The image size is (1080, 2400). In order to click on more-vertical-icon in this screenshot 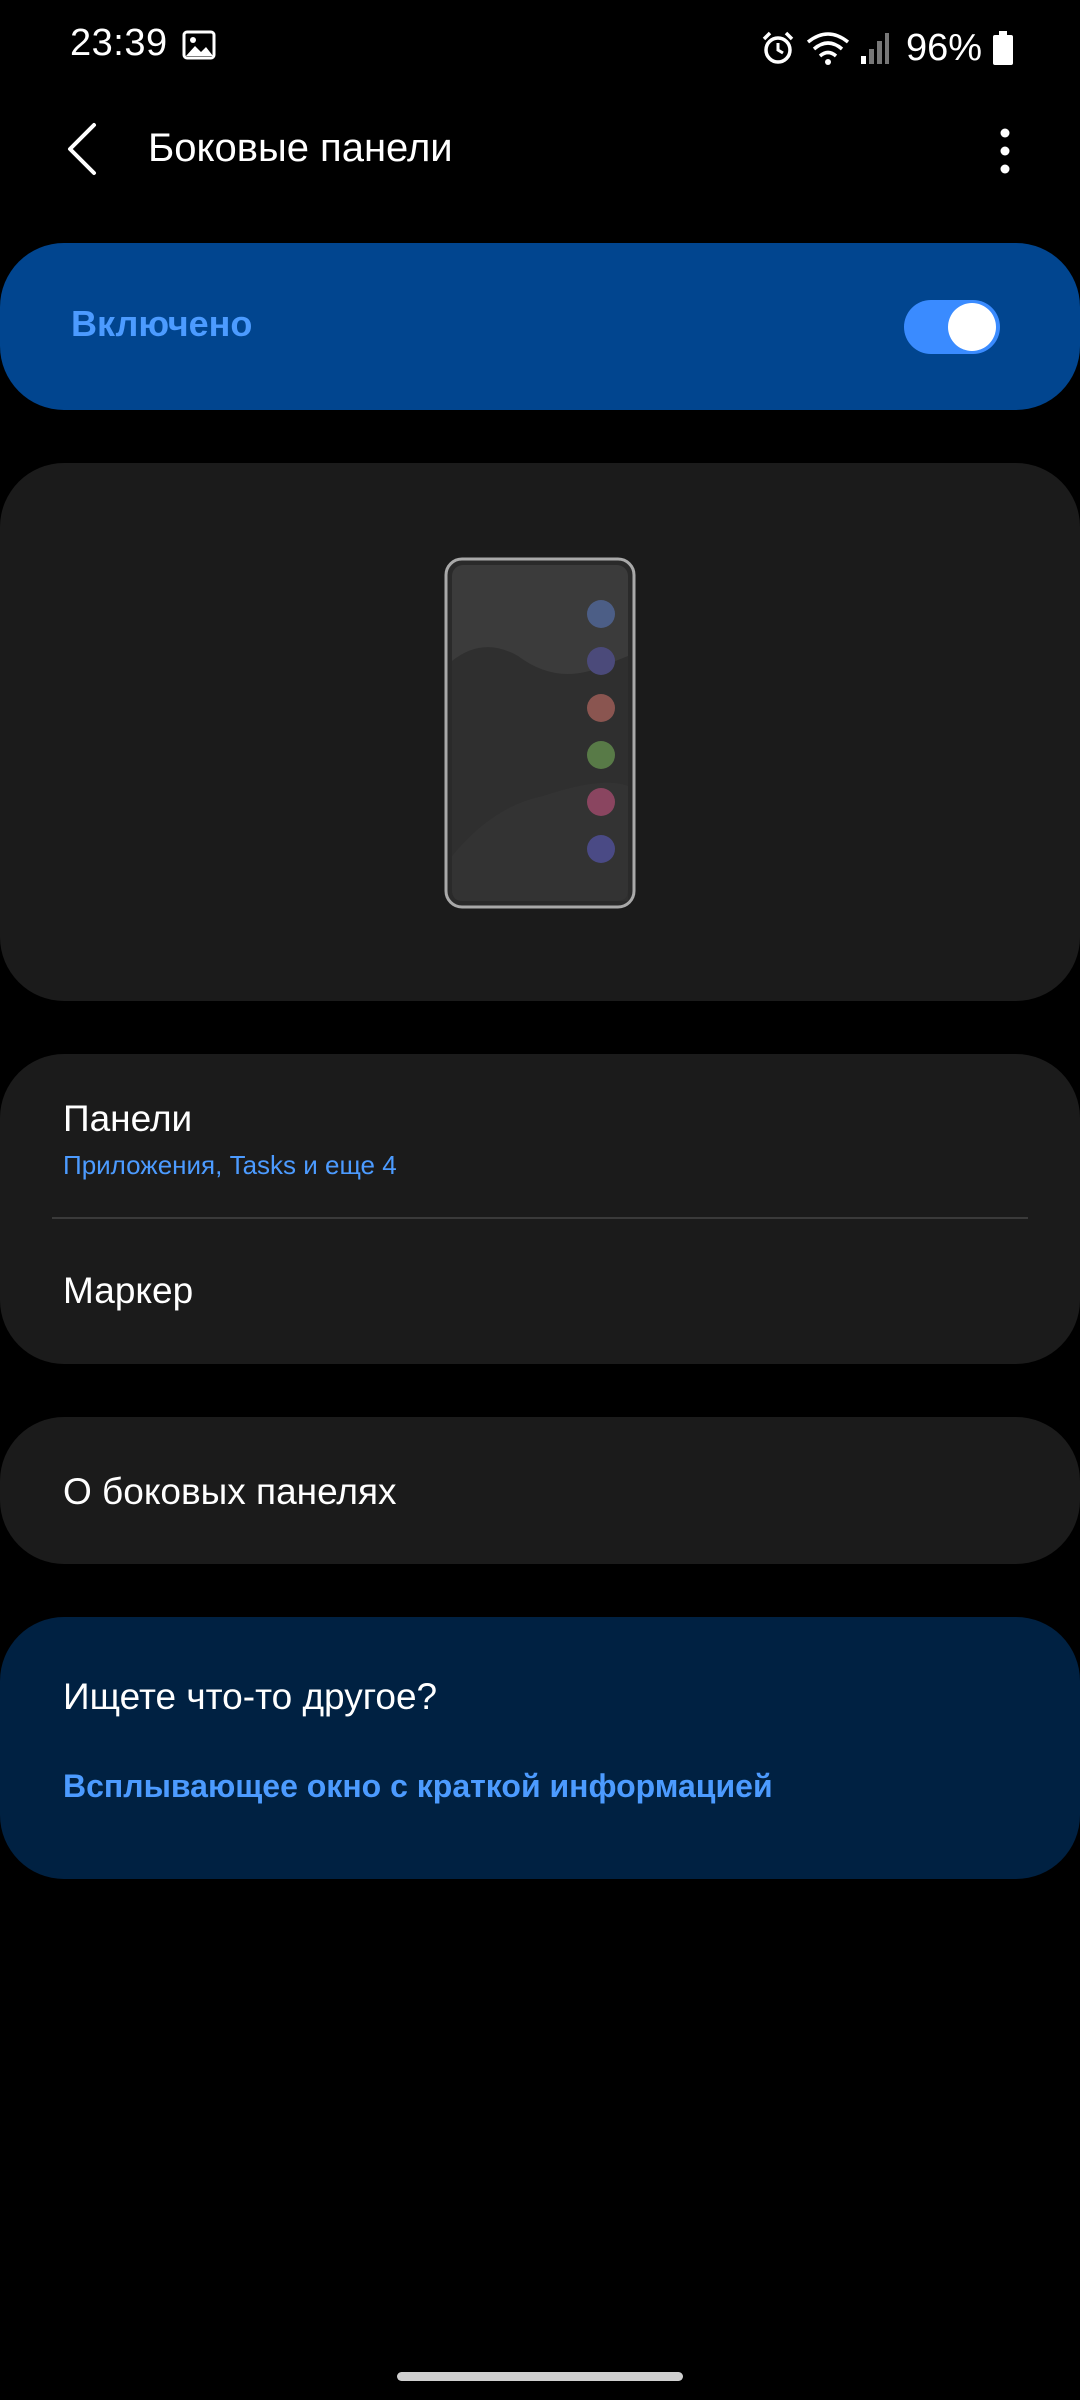, I will do `click(1005, 151)`.